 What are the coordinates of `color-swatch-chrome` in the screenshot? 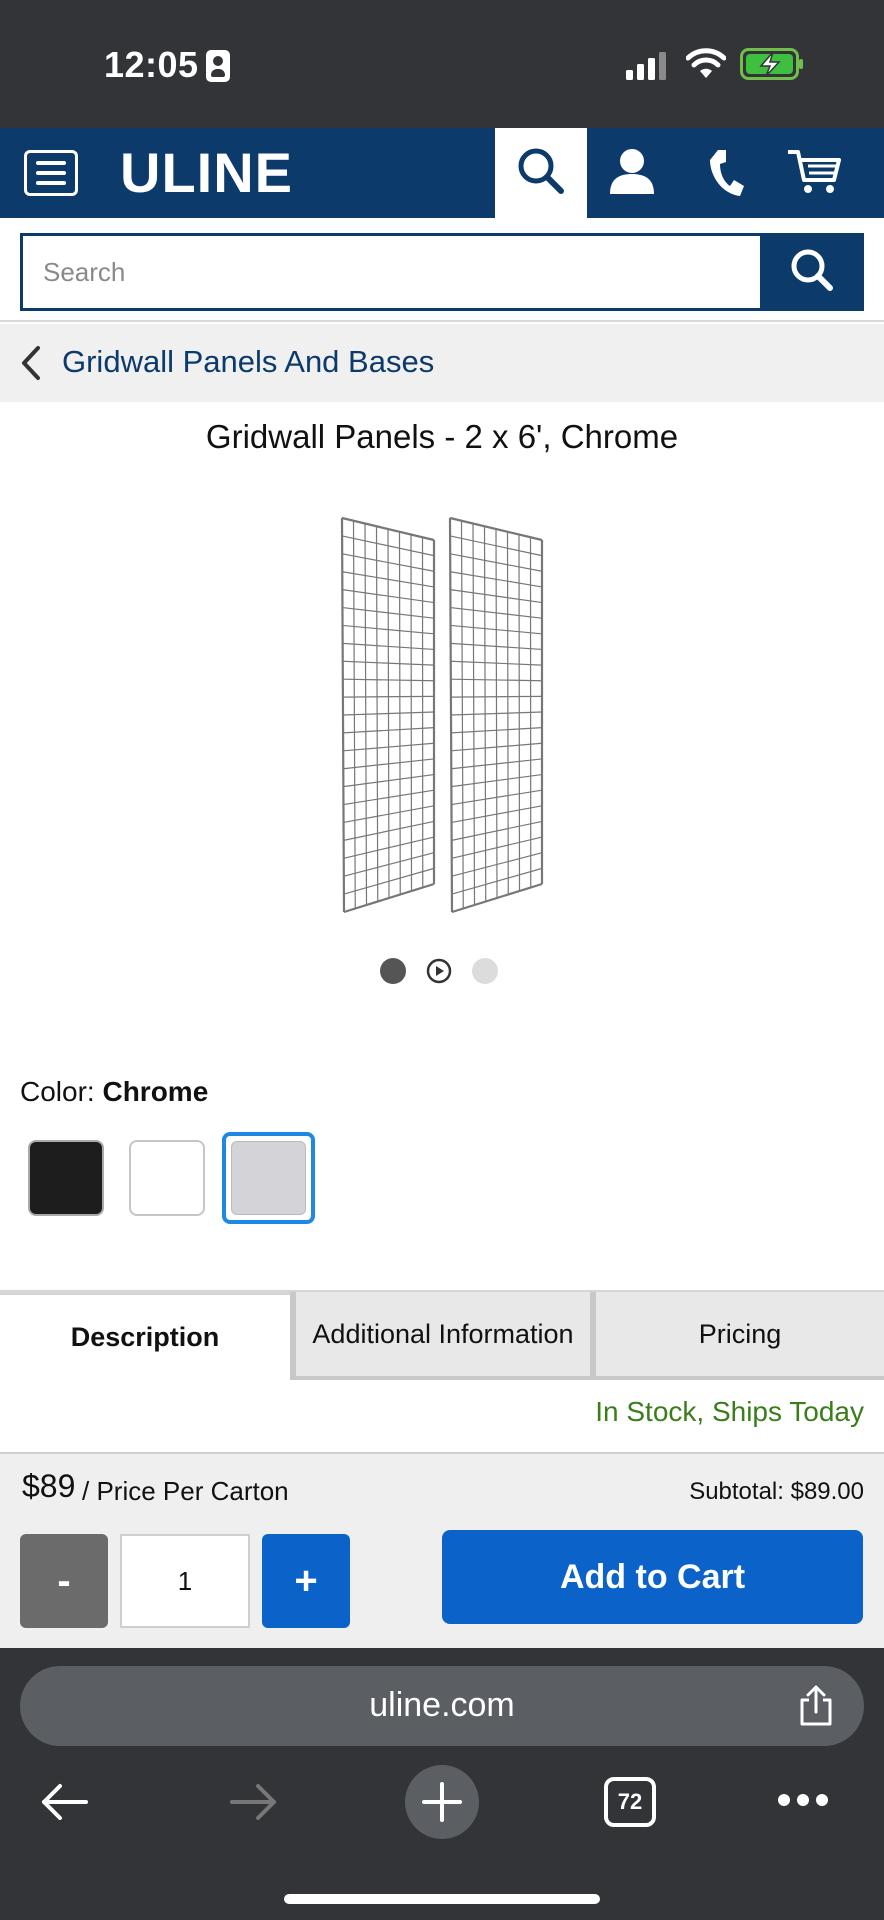 It's located at (268, 1178).